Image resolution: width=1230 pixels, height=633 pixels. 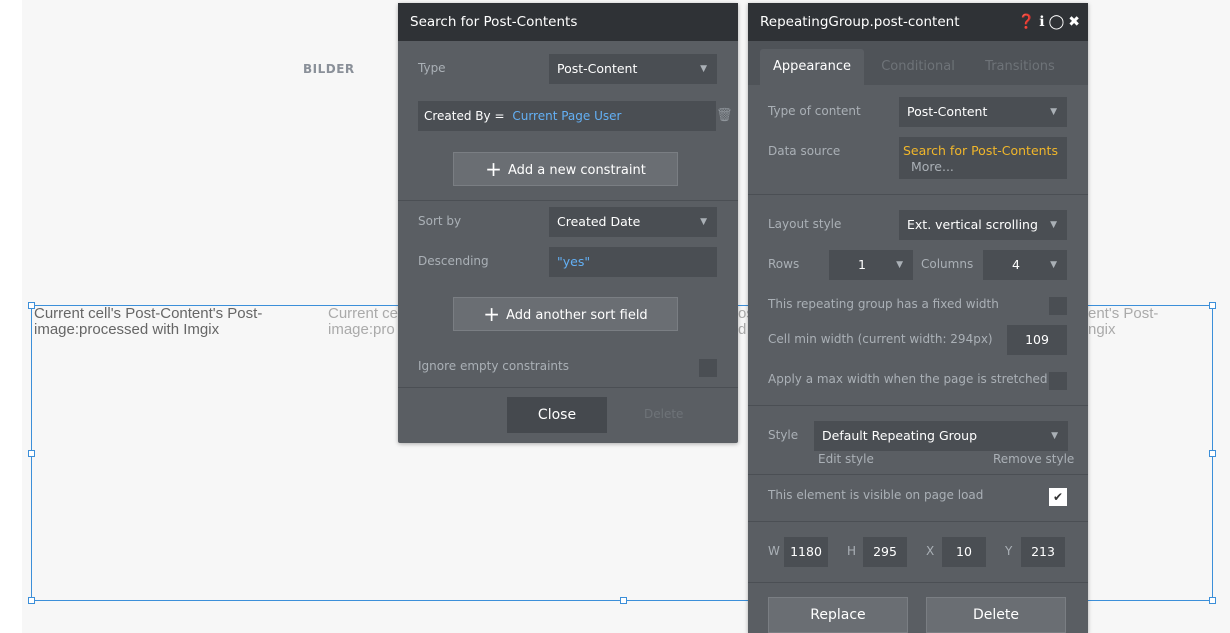 What do you see at coordinates (557, 415) in the screenshot?
I see `close-button: Close` at bounding box center [557, 415].